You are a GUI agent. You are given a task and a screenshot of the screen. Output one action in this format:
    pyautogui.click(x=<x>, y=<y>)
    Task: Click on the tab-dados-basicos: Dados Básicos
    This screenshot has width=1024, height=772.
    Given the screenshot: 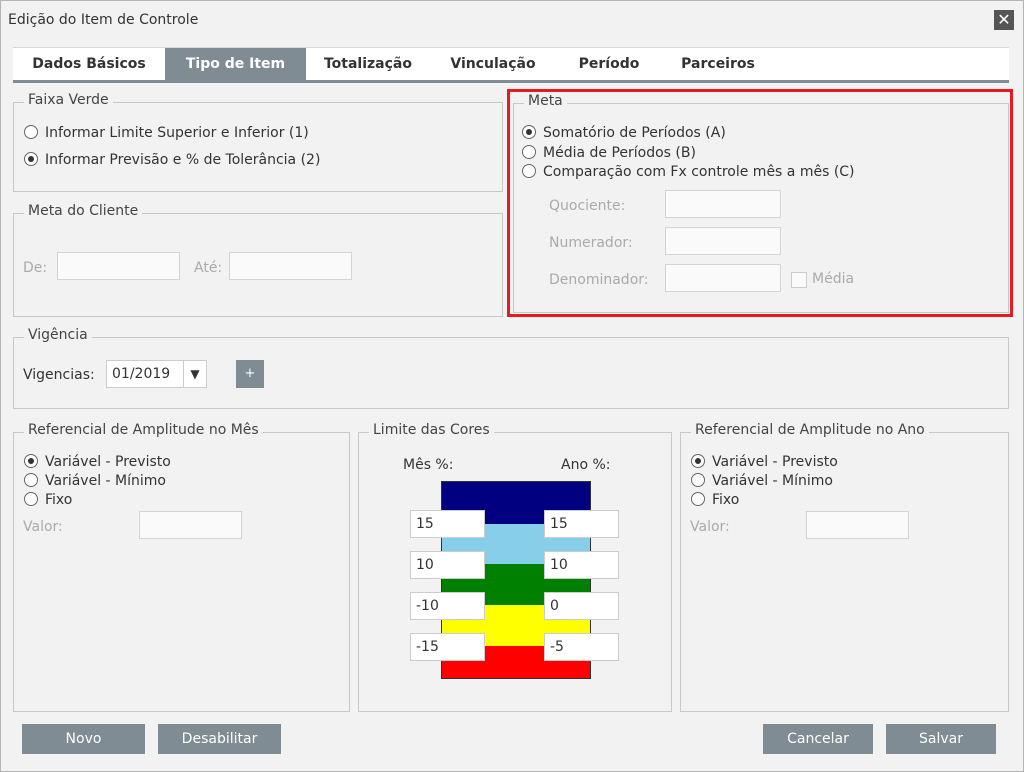 What is the action you would take?
    pyautogui.click(x=89, y=64)
    